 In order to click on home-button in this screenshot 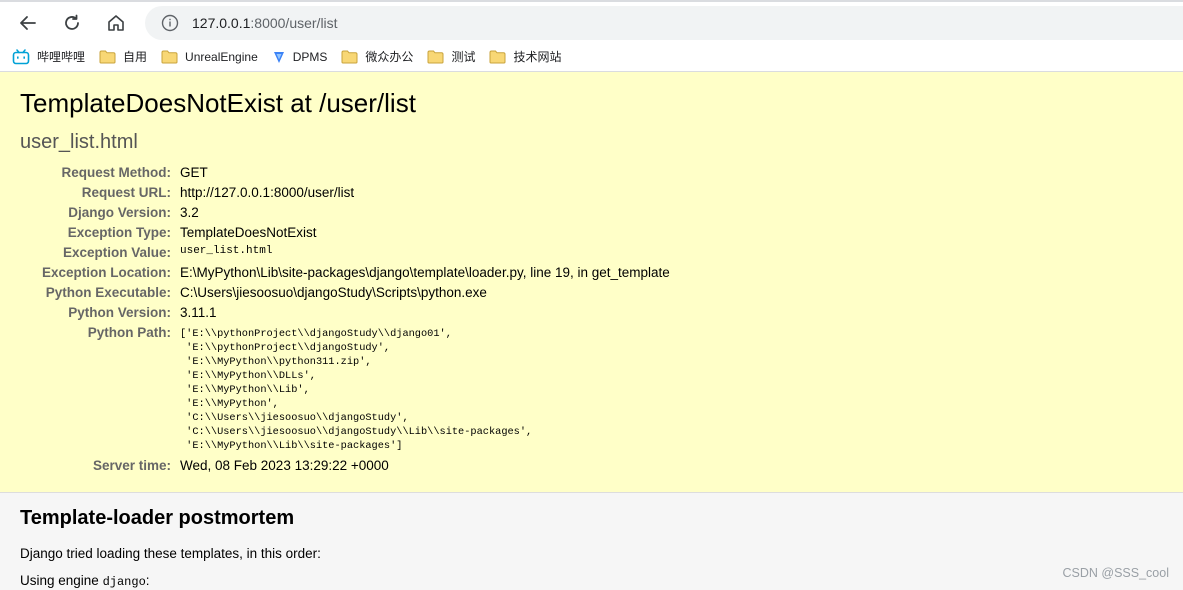, I will do `click(116, 23)`.